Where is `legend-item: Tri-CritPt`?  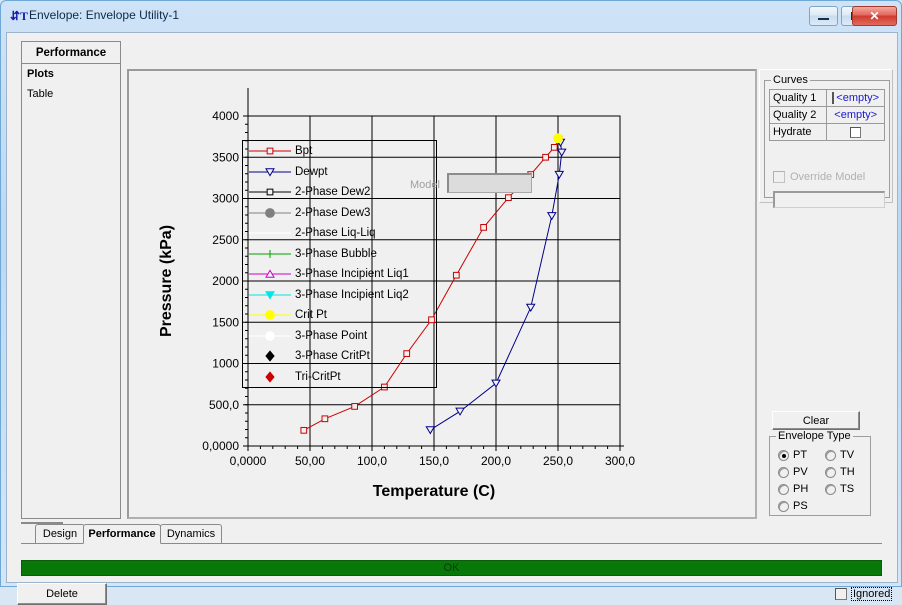 legend-item: Tri-CritPt is located at coordinates (339, 377).